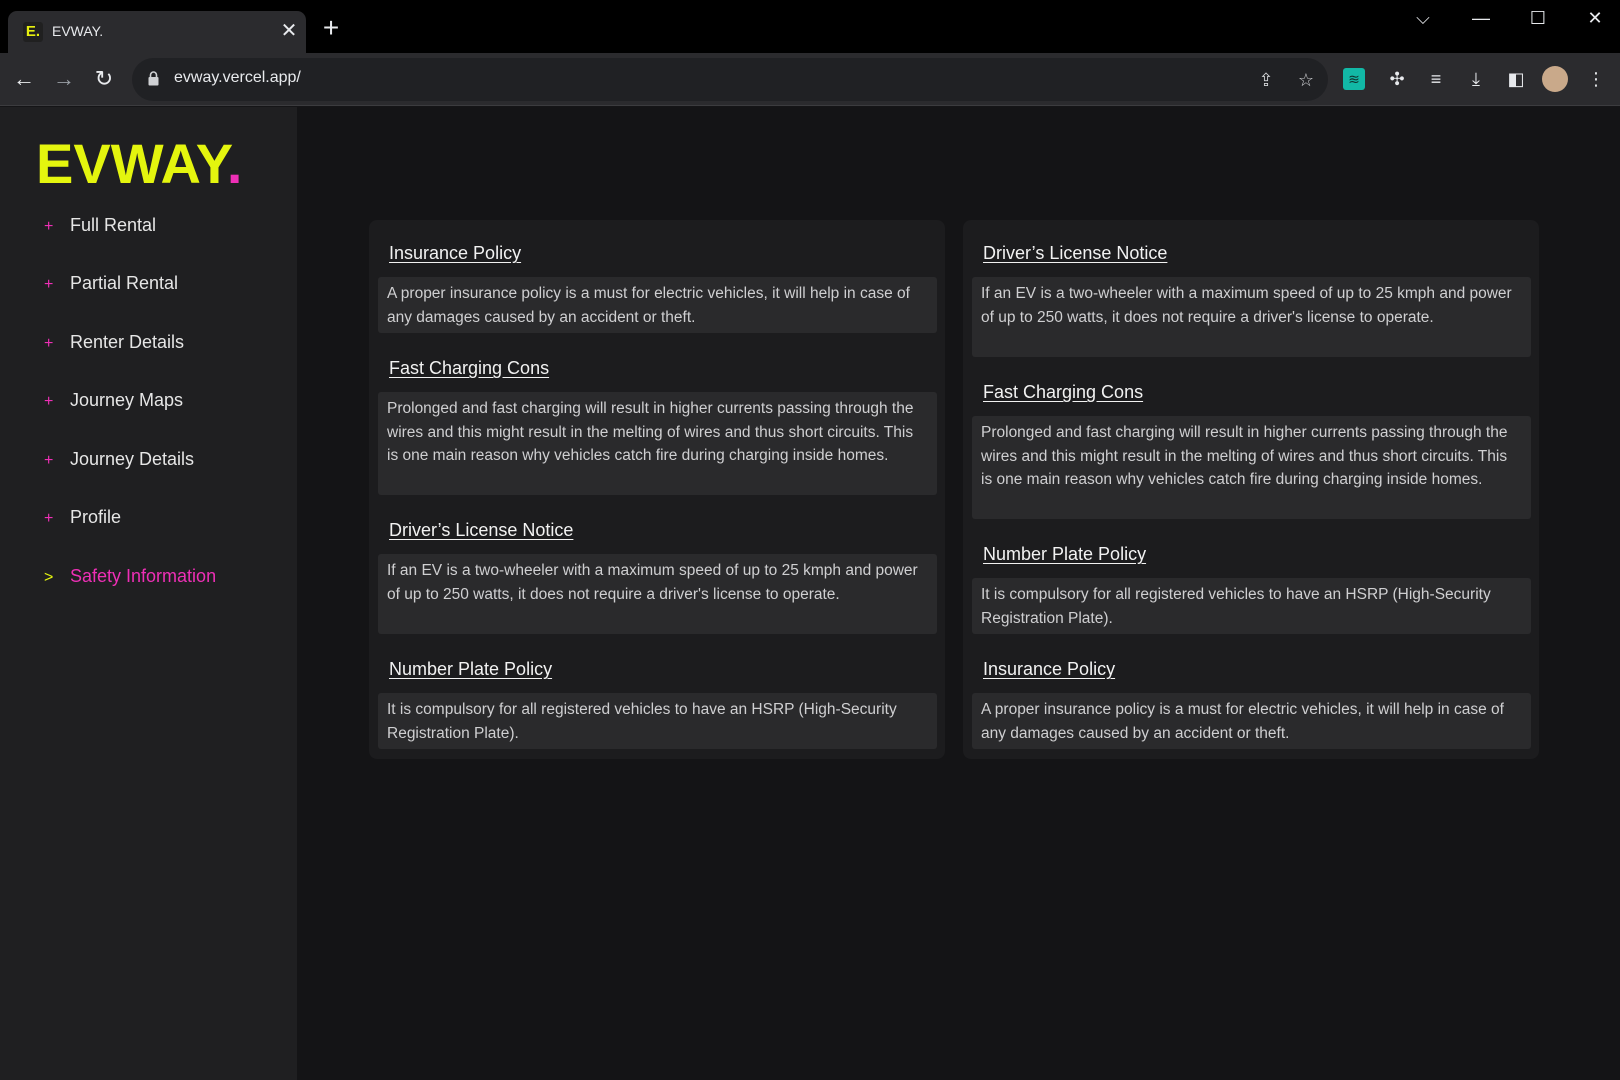 The height and width of the screenshot is (1080, 1620). Describe the element at coordinates (49, 577) in the screenshot. I see `chevron-right-icon: >` at that location.